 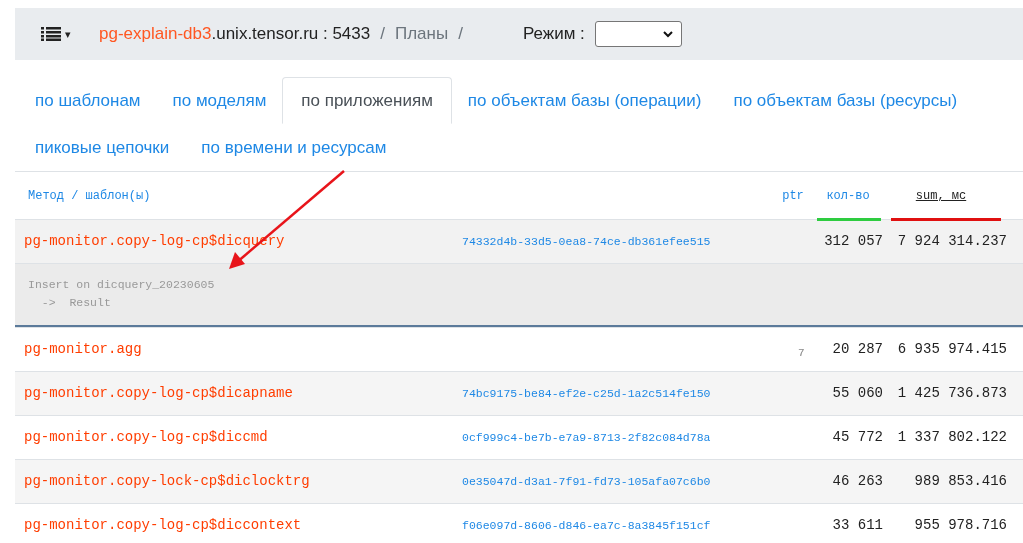 I want to click on tab: по приложениям, so click(x=367, y=100).